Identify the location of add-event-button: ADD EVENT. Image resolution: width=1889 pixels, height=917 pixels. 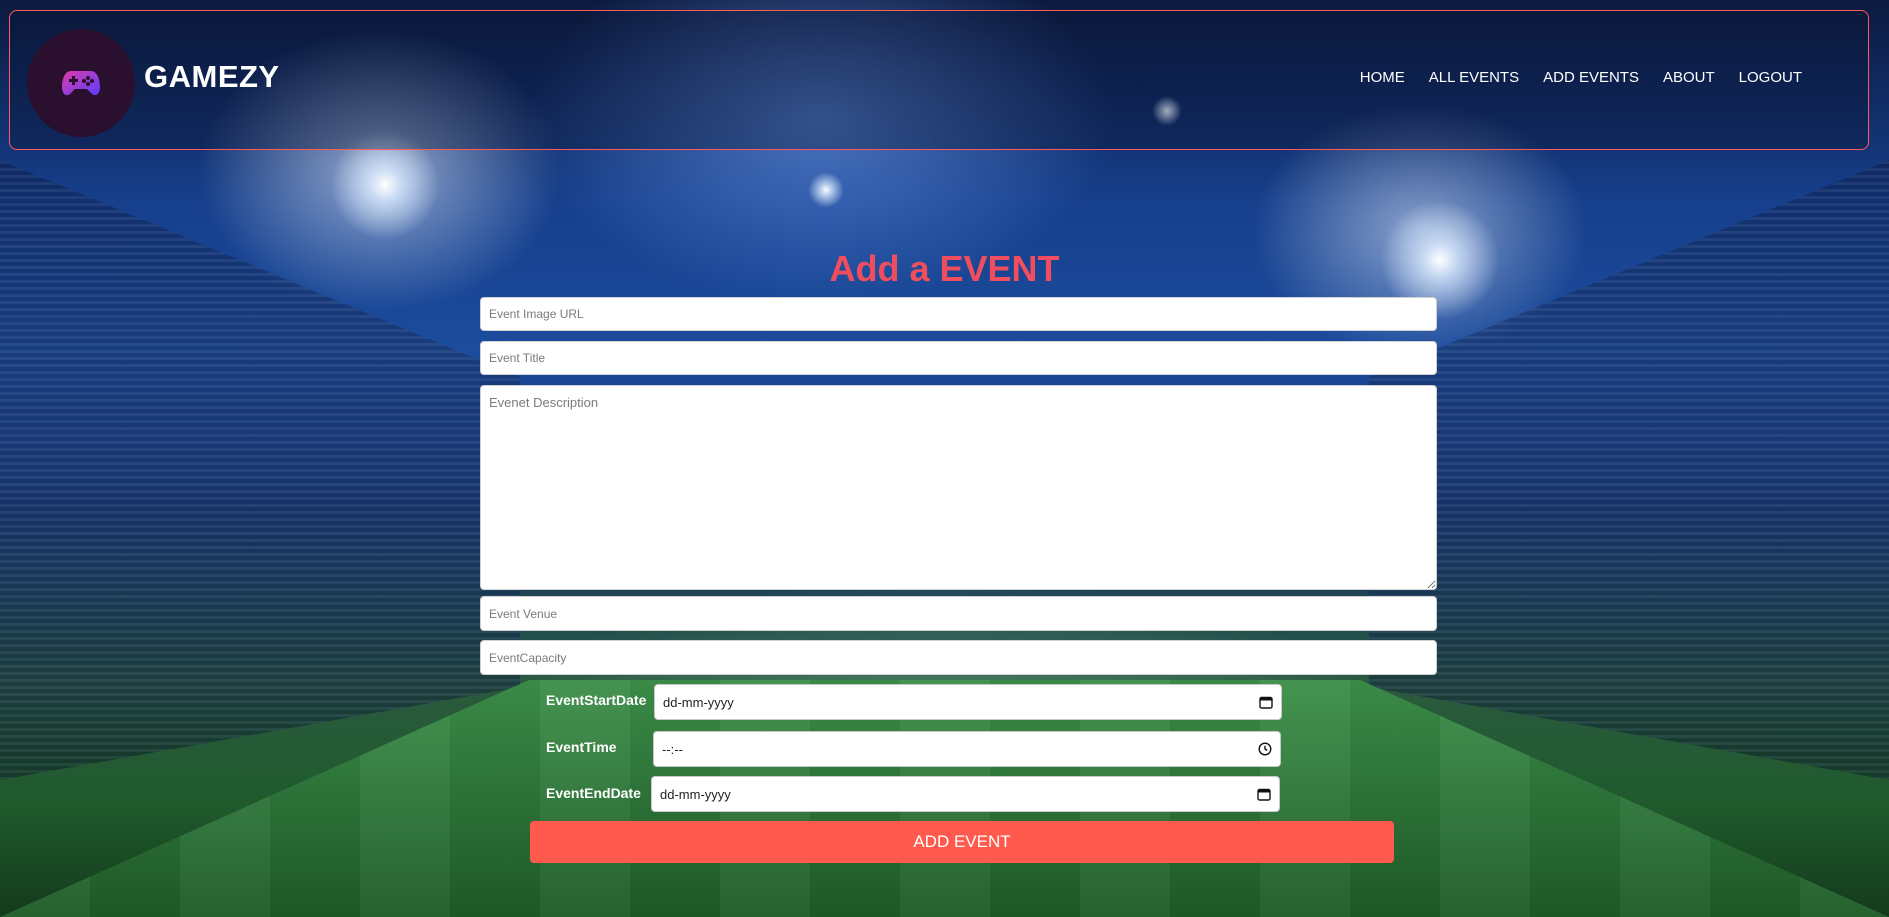
(962, 842).